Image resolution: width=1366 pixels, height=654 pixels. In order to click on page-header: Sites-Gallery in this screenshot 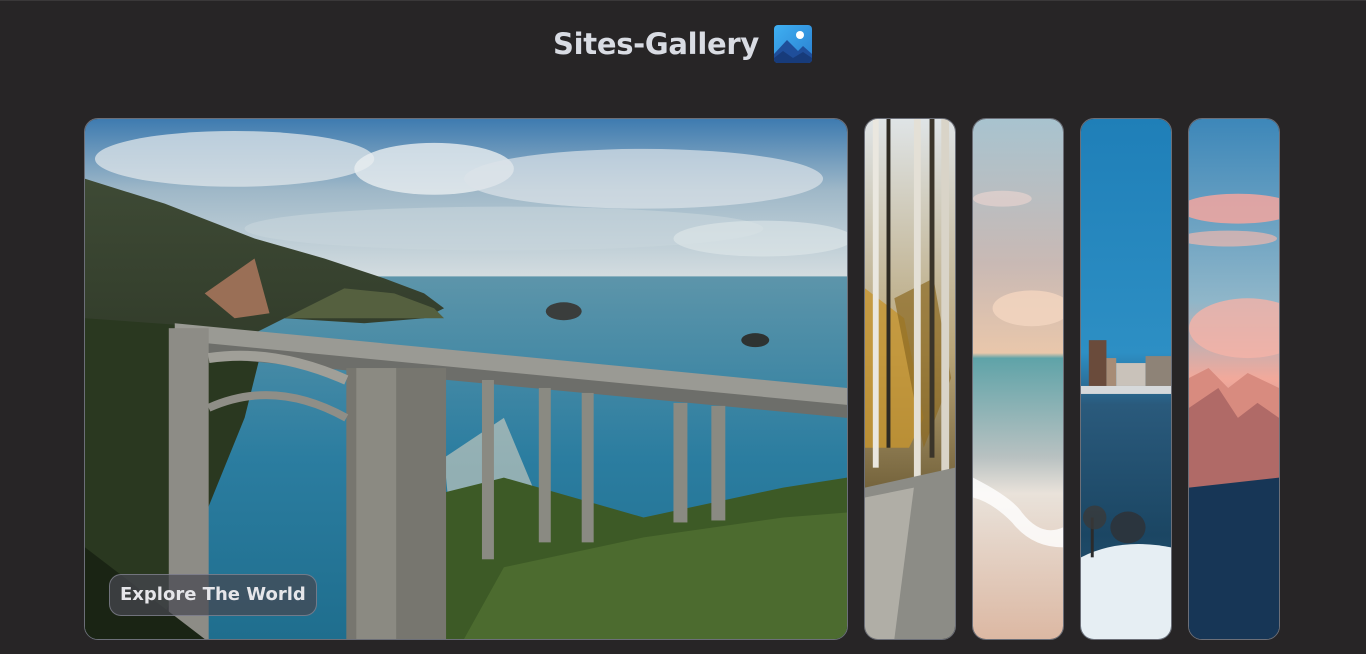, I will do `click(683, 44)`.